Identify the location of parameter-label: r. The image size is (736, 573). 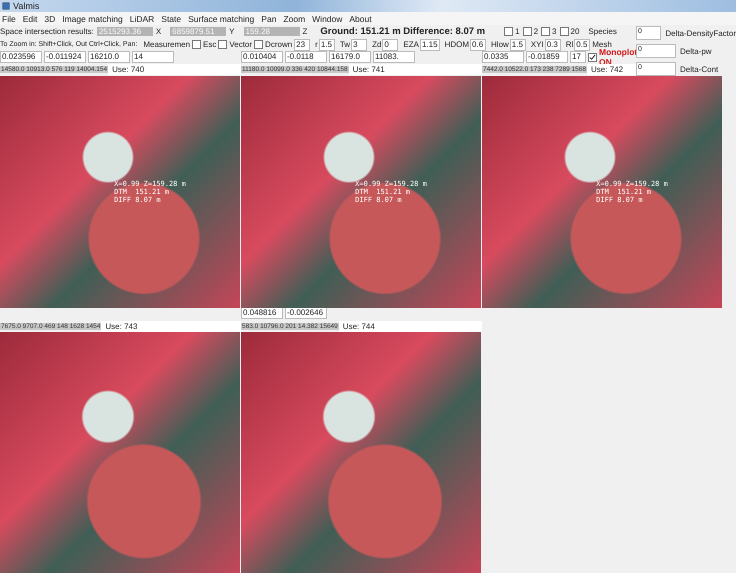
(316, 44).